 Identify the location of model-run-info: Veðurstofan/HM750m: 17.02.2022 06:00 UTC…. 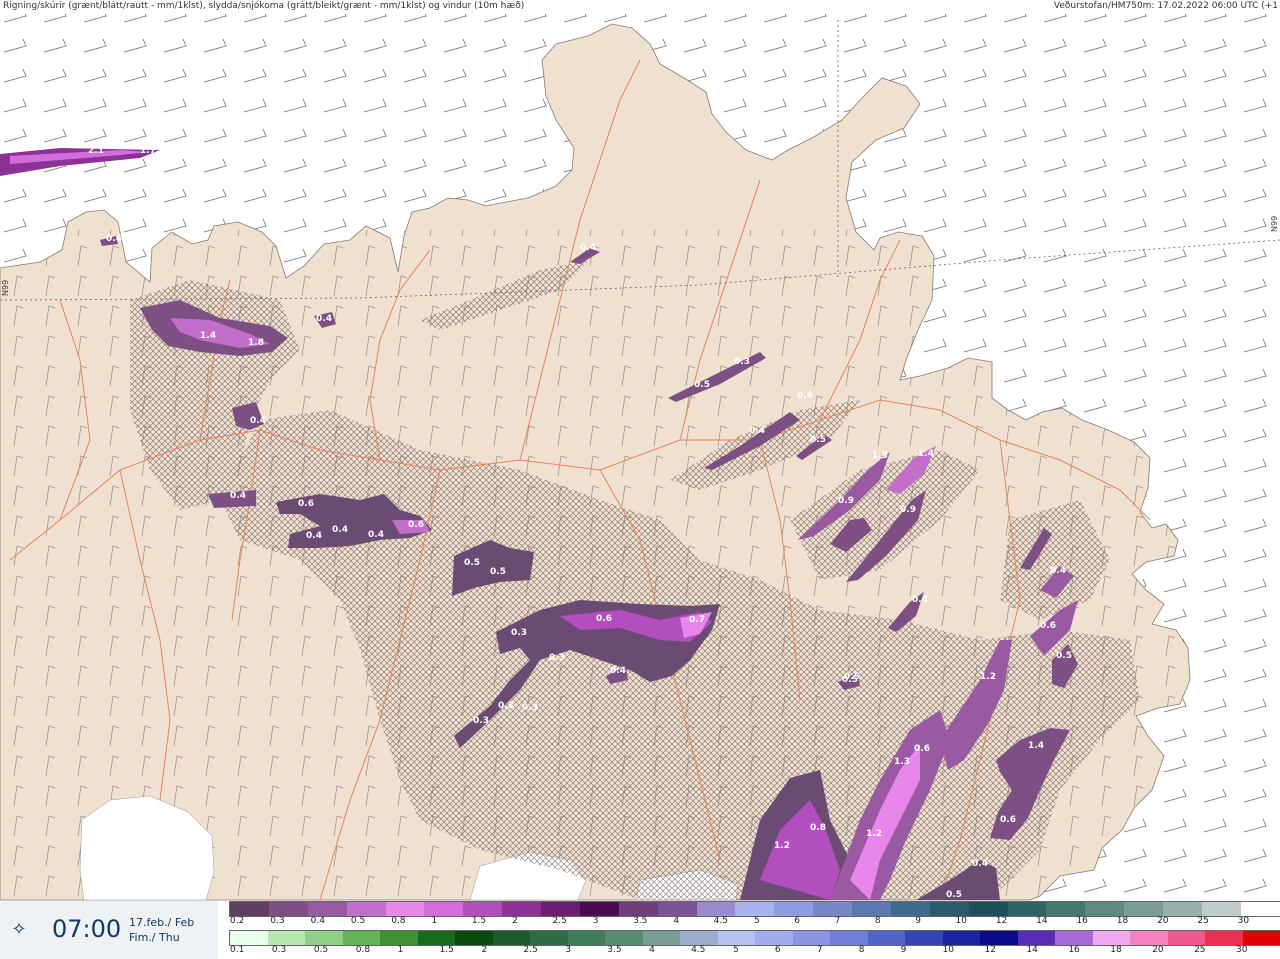
(1166, 6).